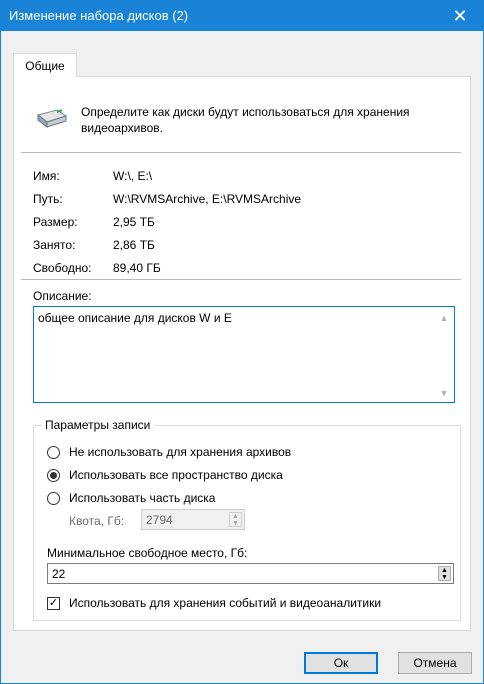  Describe the element at coordinates (134, 222) in the screenshot. I see `info-value-size: 2,95 ТБ` at that location.